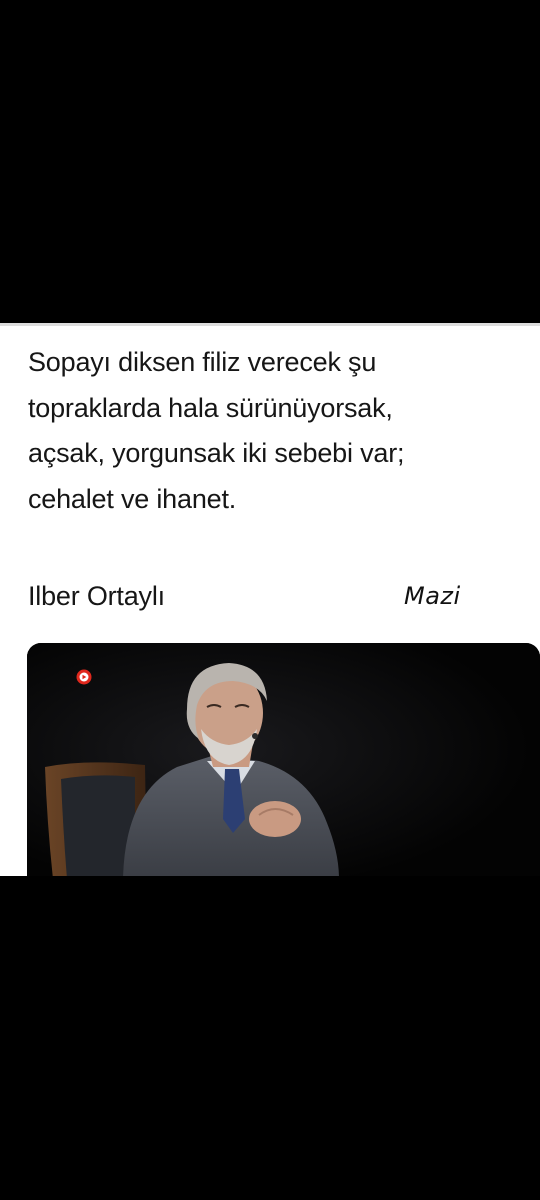  Describe the element at coordinates (210, 407) in the screenshot. I see `quote-line: topraklarda hala sürünüyorsak,` at that location.